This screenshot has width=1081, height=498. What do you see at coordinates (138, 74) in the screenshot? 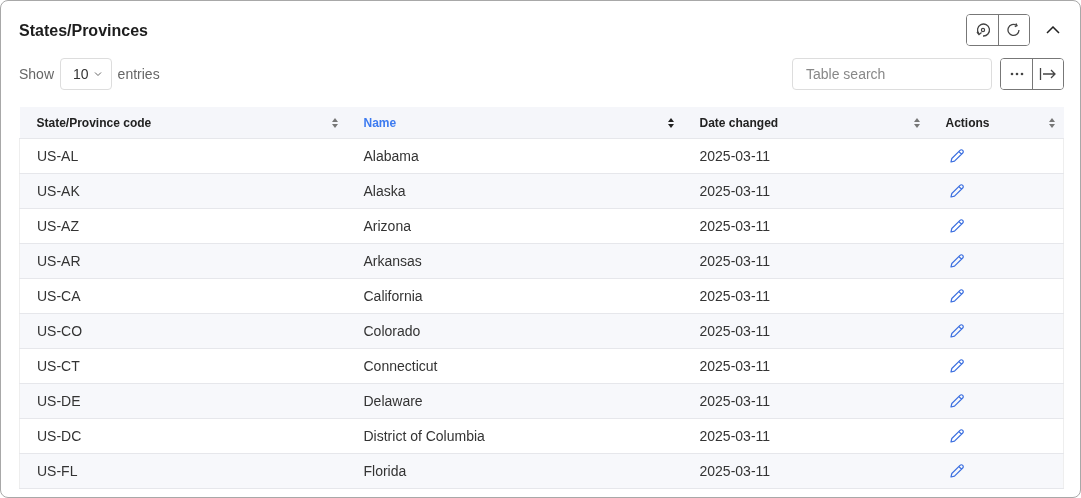
I see `entries-label: entries` at bounding box center [138, 74].